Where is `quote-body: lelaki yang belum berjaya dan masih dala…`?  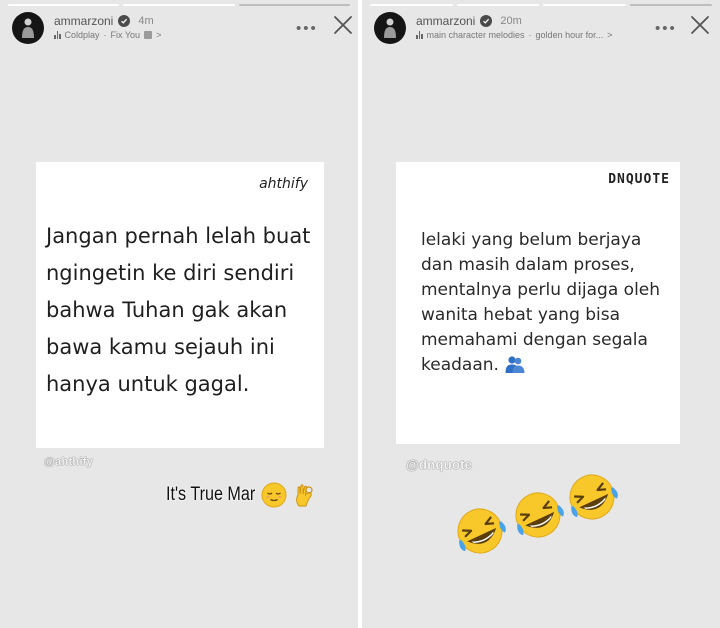
quote-body: lelaki yang belum berjaya dan masih dala… is located at coordinates (541, 303).